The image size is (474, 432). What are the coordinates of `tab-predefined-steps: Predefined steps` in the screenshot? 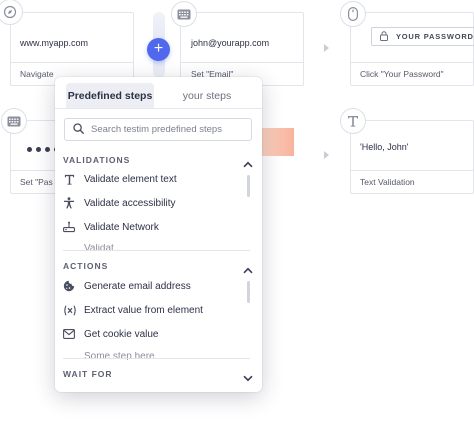 It's located at (110, 95).